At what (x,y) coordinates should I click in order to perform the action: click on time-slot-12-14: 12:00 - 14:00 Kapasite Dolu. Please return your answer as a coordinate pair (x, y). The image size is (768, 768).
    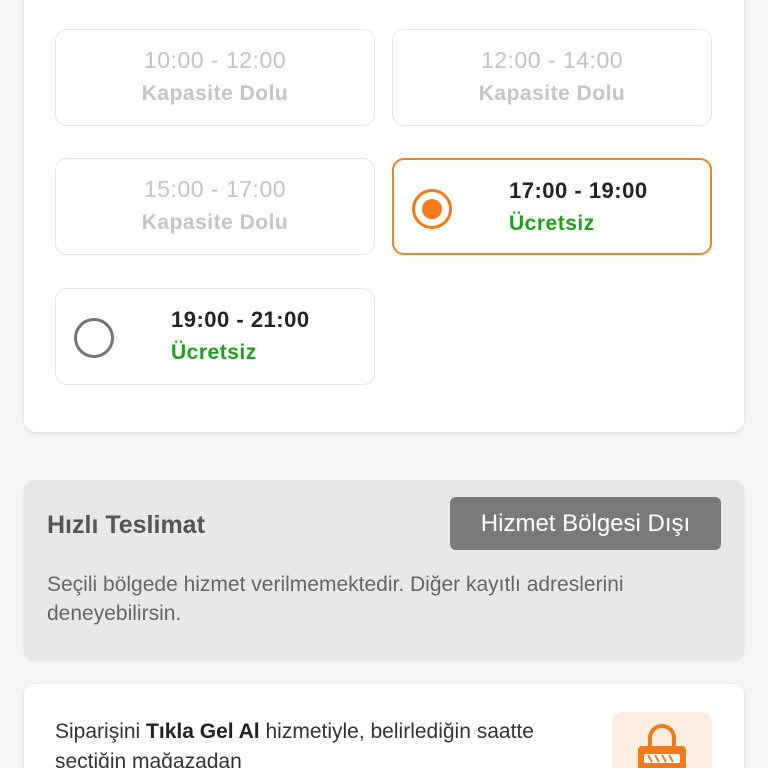
    Looking at the image, I should click on (552, 77).